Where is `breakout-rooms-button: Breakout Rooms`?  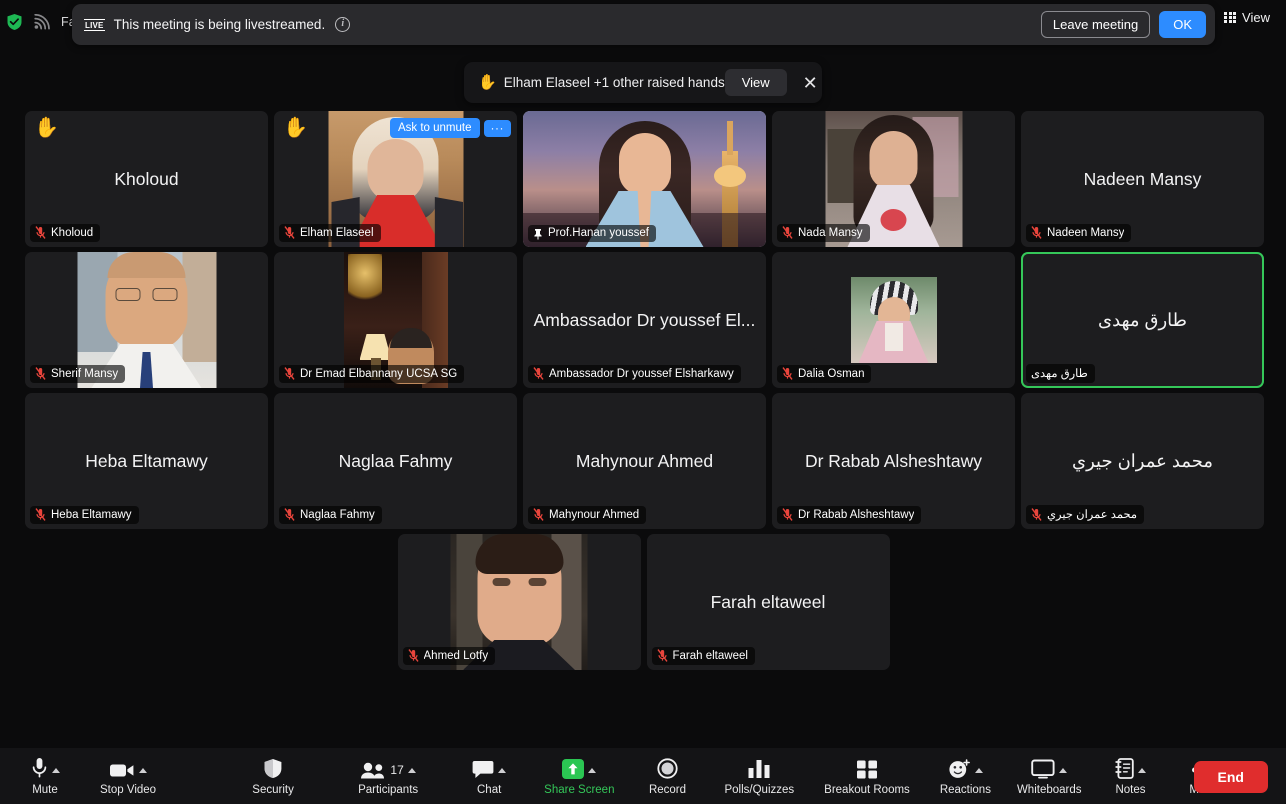
breakout-rooms-button: Breakout Rooms is located at coordinates (867, 776).